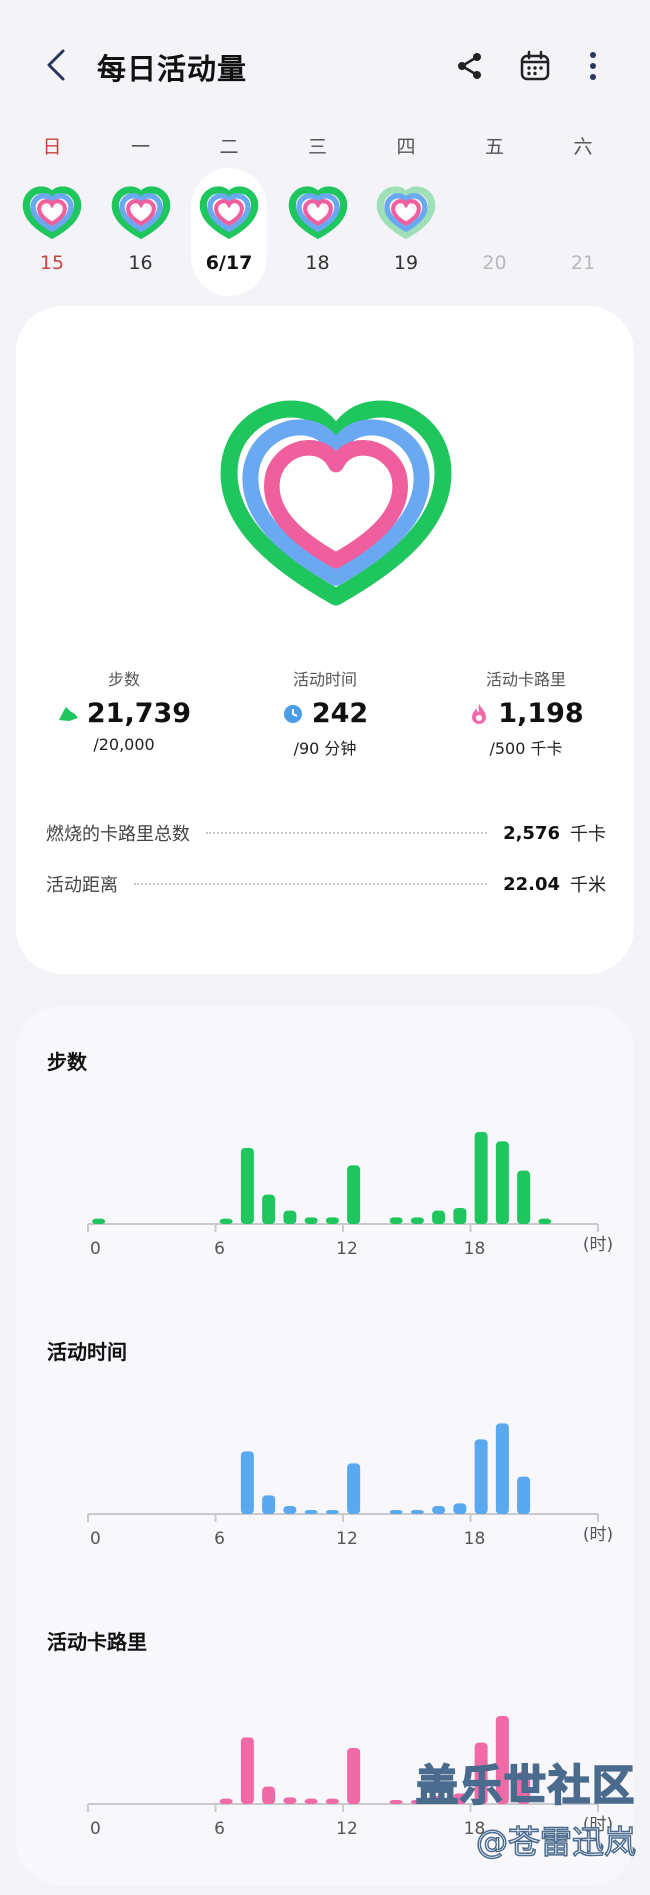 Image resolution: width=650 pixels, height=1895 pixels. What do you see at coordinates (531, 833) in the screenshot?
I see `total-calories-value: 2,576` at bounding box center [531, 833].